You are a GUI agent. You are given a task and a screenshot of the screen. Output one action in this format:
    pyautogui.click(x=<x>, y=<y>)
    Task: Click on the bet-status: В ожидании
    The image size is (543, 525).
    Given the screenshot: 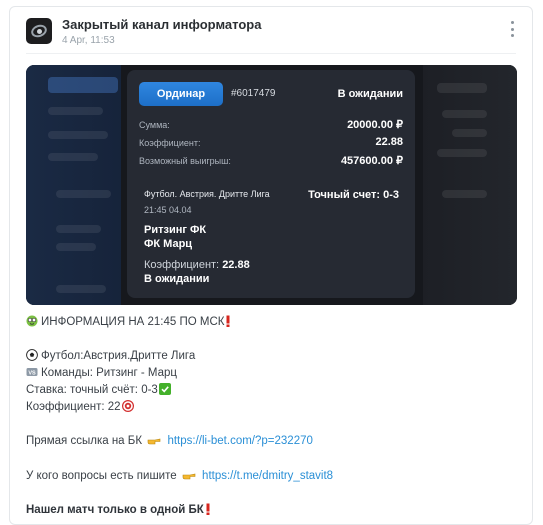 What is the action you would take?
    pyautogui.click(x=370, y=94)
    